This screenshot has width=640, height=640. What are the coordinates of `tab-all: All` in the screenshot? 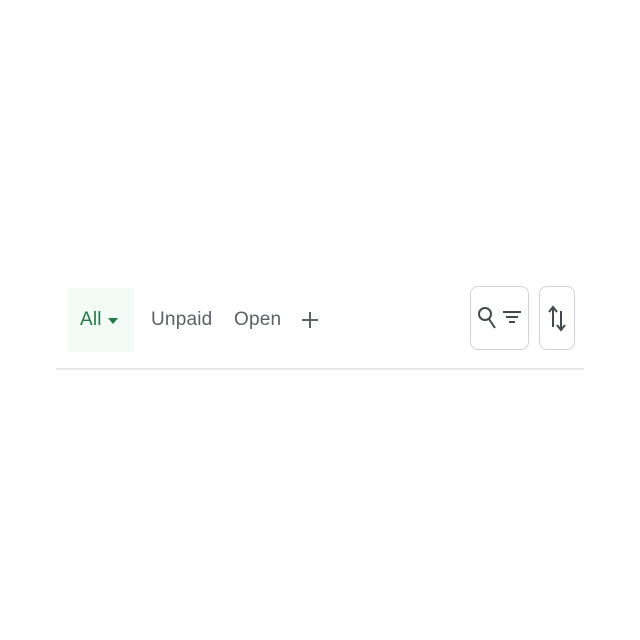 It's located at (101, 320).